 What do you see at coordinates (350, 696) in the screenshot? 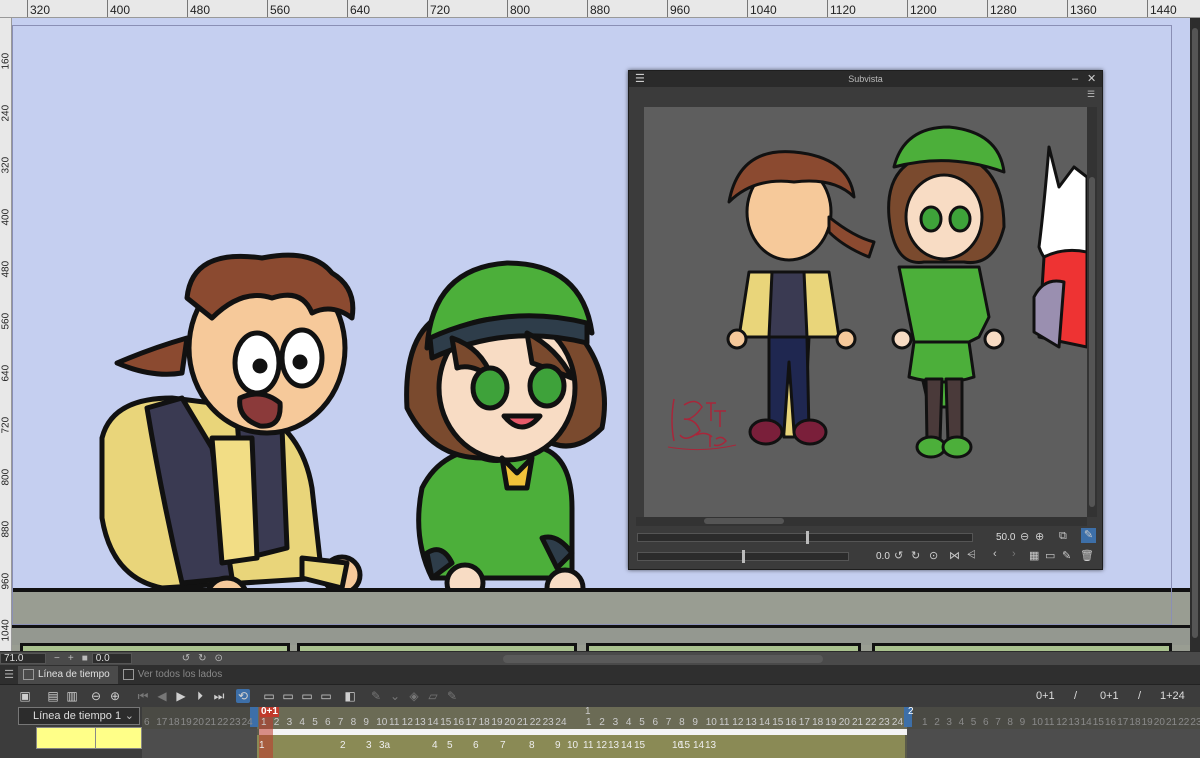
I see `onion-skin-icon: ◧` at bounding box center [350, 696].